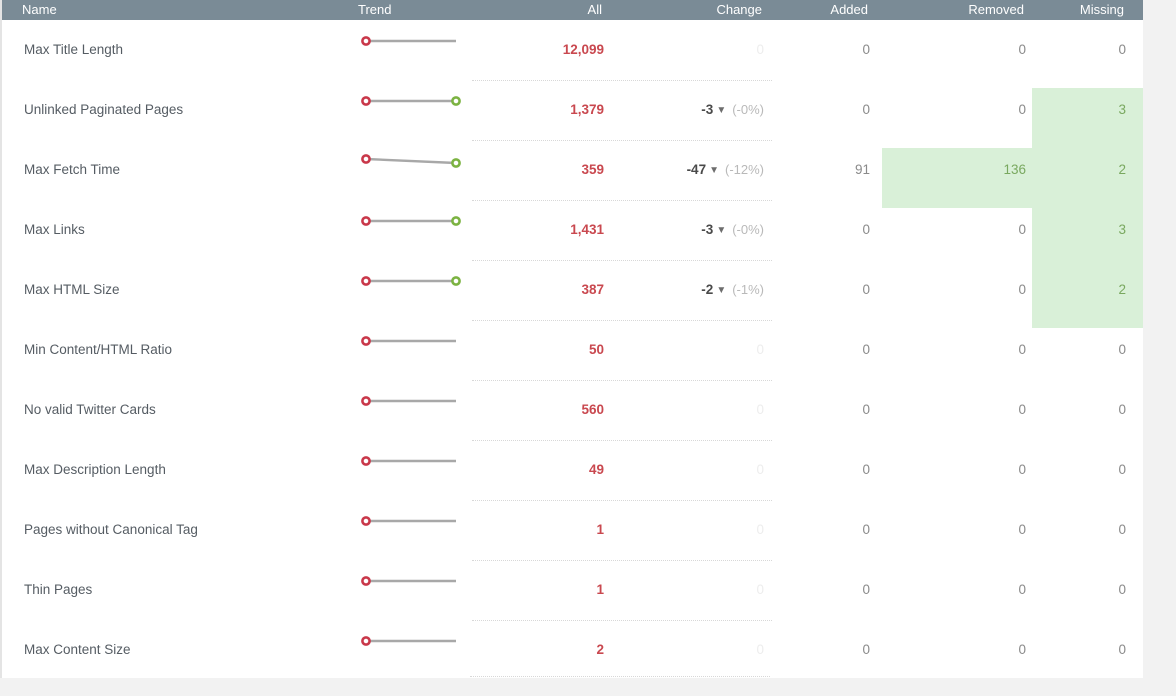  What do you see at coordinates (572, 649) in the screenshot?
I see `table-row: Max Content Size 2 0 0 0 0` at bounding box center [572, 649].